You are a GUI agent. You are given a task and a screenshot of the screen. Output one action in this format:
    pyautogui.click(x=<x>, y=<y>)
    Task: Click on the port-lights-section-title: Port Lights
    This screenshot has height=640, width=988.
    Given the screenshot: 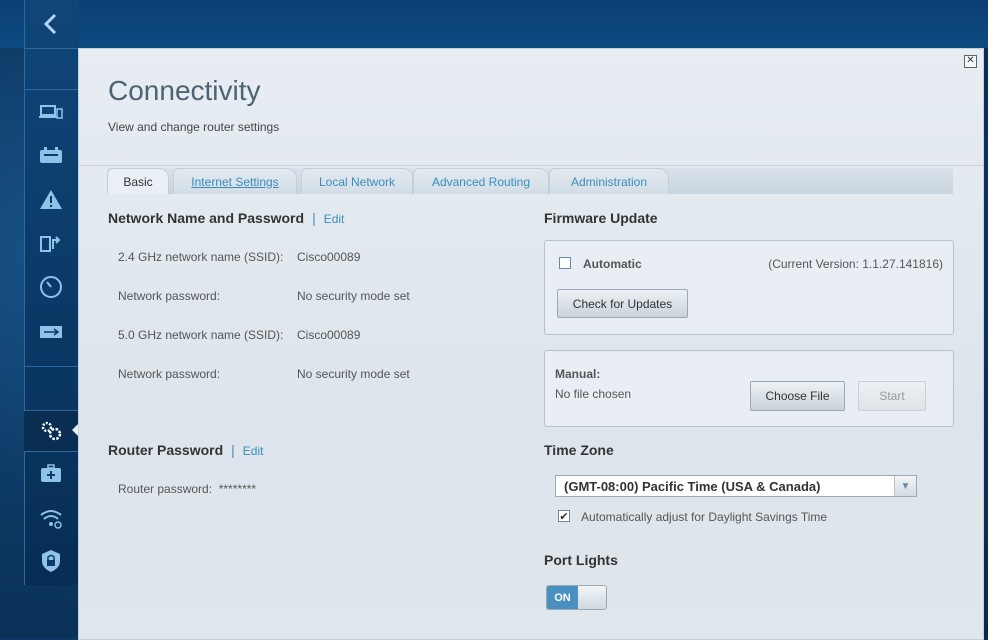 What is the action you would take?
    pyautogui.click(x=581, y=560)
    